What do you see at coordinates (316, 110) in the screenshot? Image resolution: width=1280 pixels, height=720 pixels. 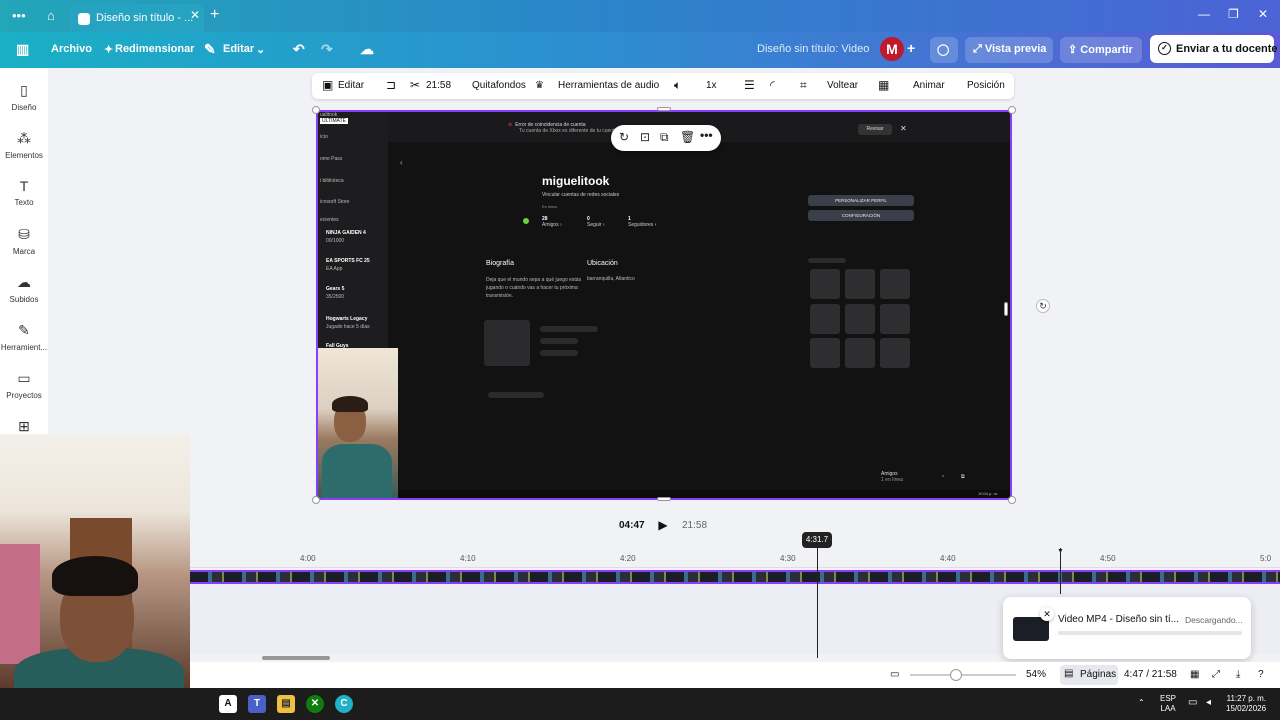 I see `resize-handle-tl` at bounding box center [316, 110].